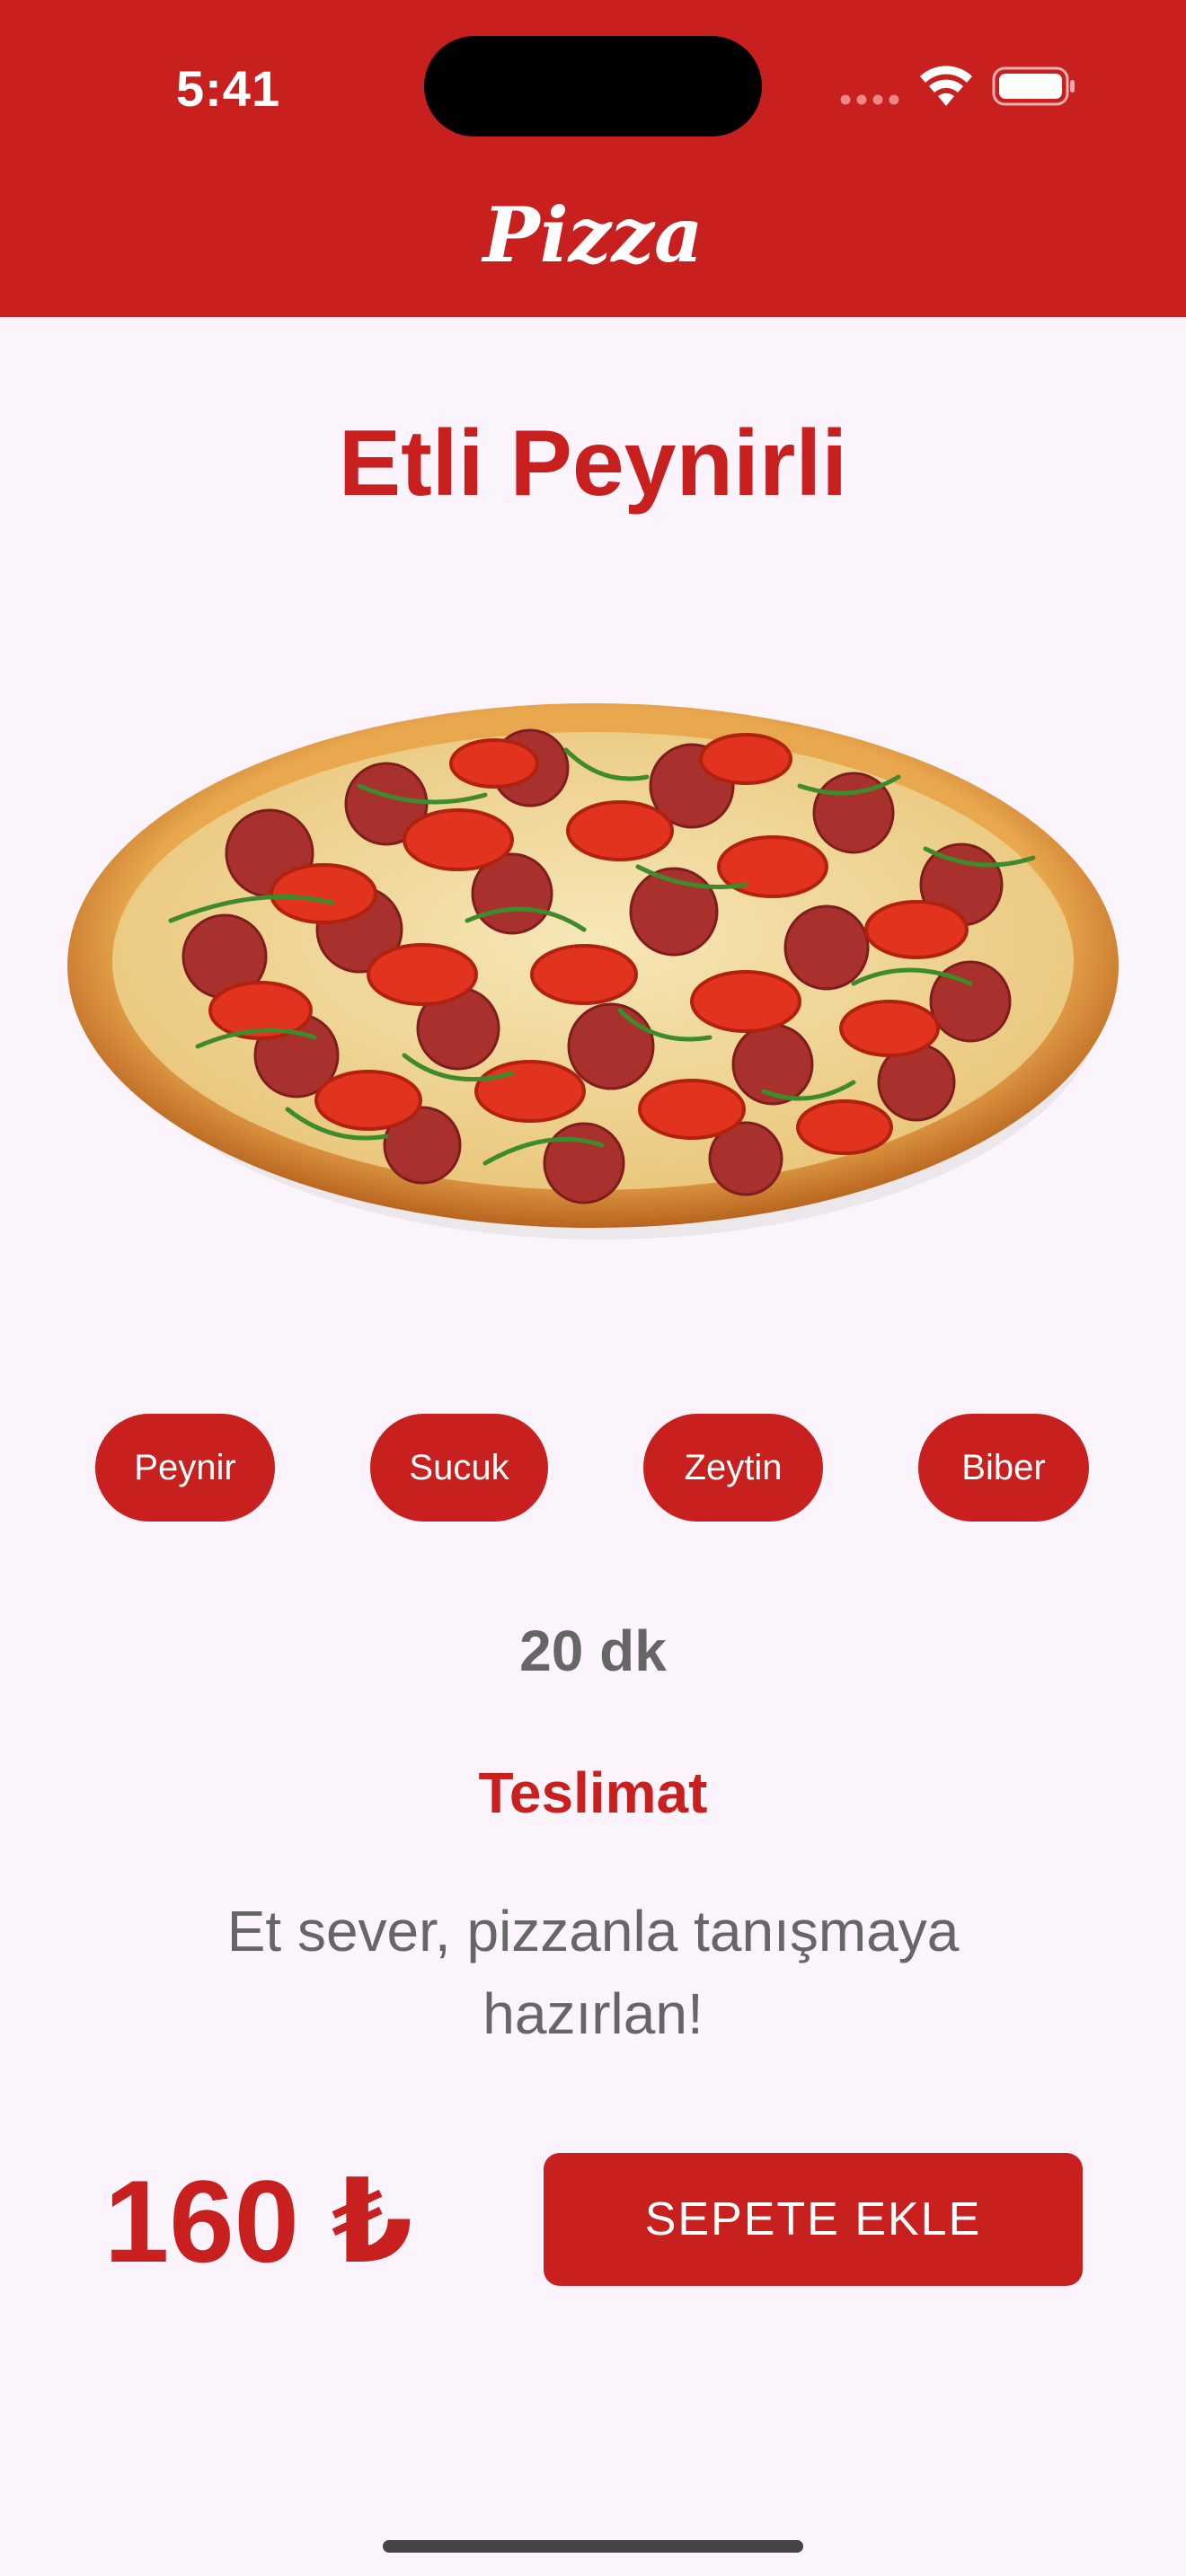 The image size is (1186, 2576). What do you see at coordinates (1003, 1468) in the screenshot?
I see `topping-chip-biber: Biber` at bounding box center [1003, 1468].